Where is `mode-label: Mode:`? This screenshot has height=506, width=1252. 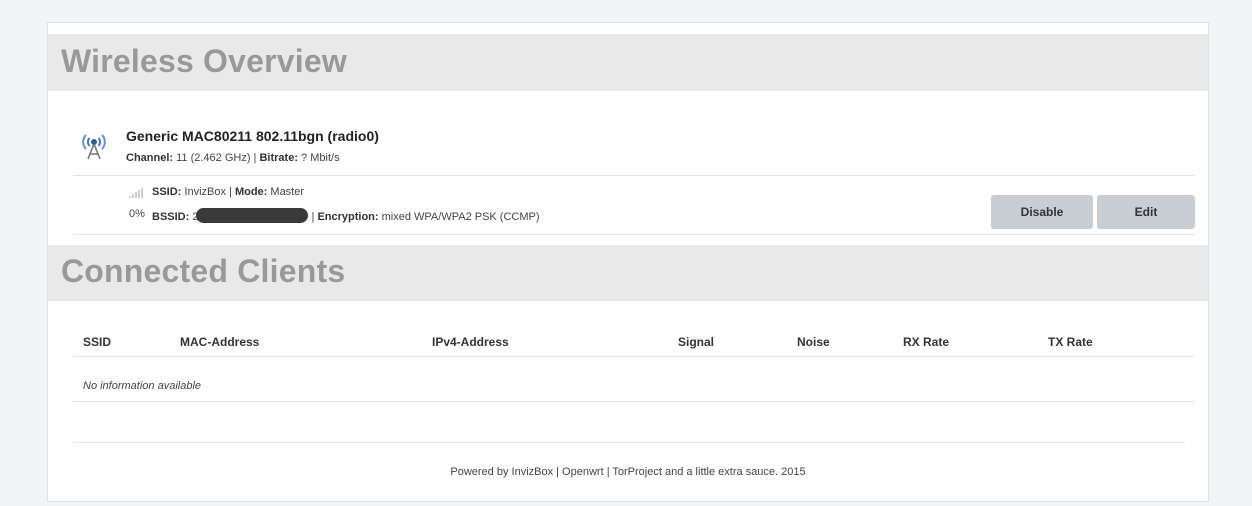 mode-label: Mode: is located at coordinates (251, 192).